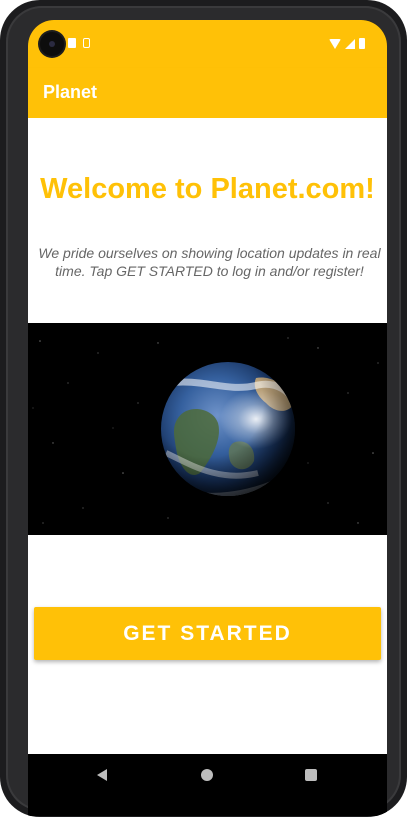  What do you see at coordinates (207, 785) in the screenshot?
I see `system-nav-bar` at bounding box center [207, 785].